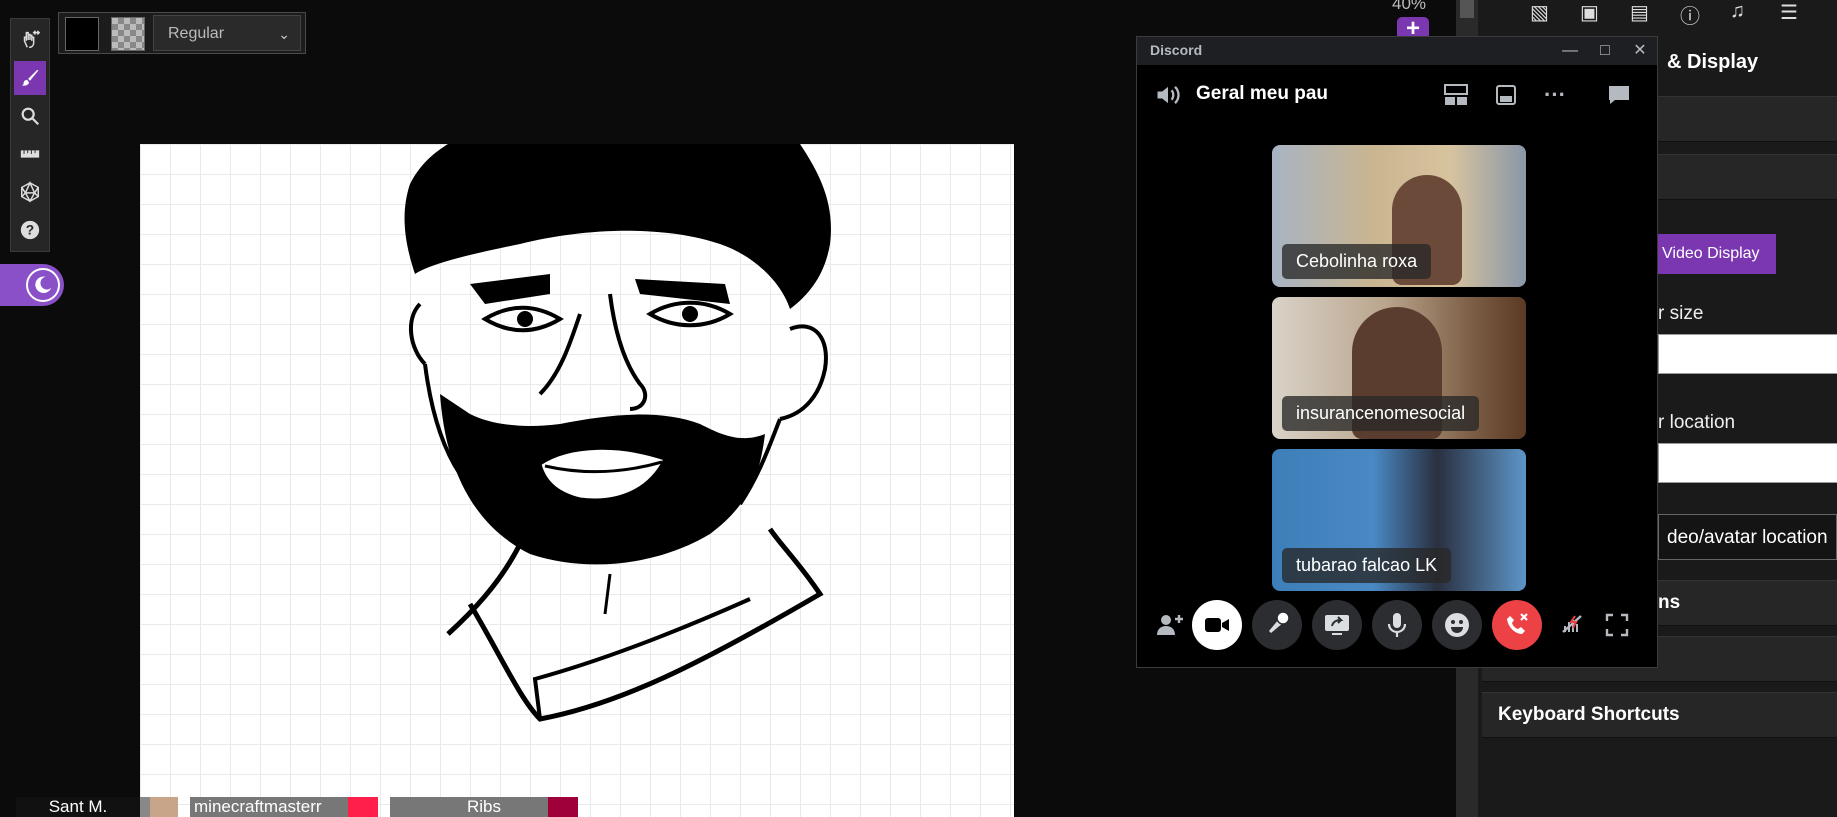 The image size is (1837, 817). Describe the element at coordinates (1409, 6) in the screenshot. I see `zoom-level: 40%` at that location.